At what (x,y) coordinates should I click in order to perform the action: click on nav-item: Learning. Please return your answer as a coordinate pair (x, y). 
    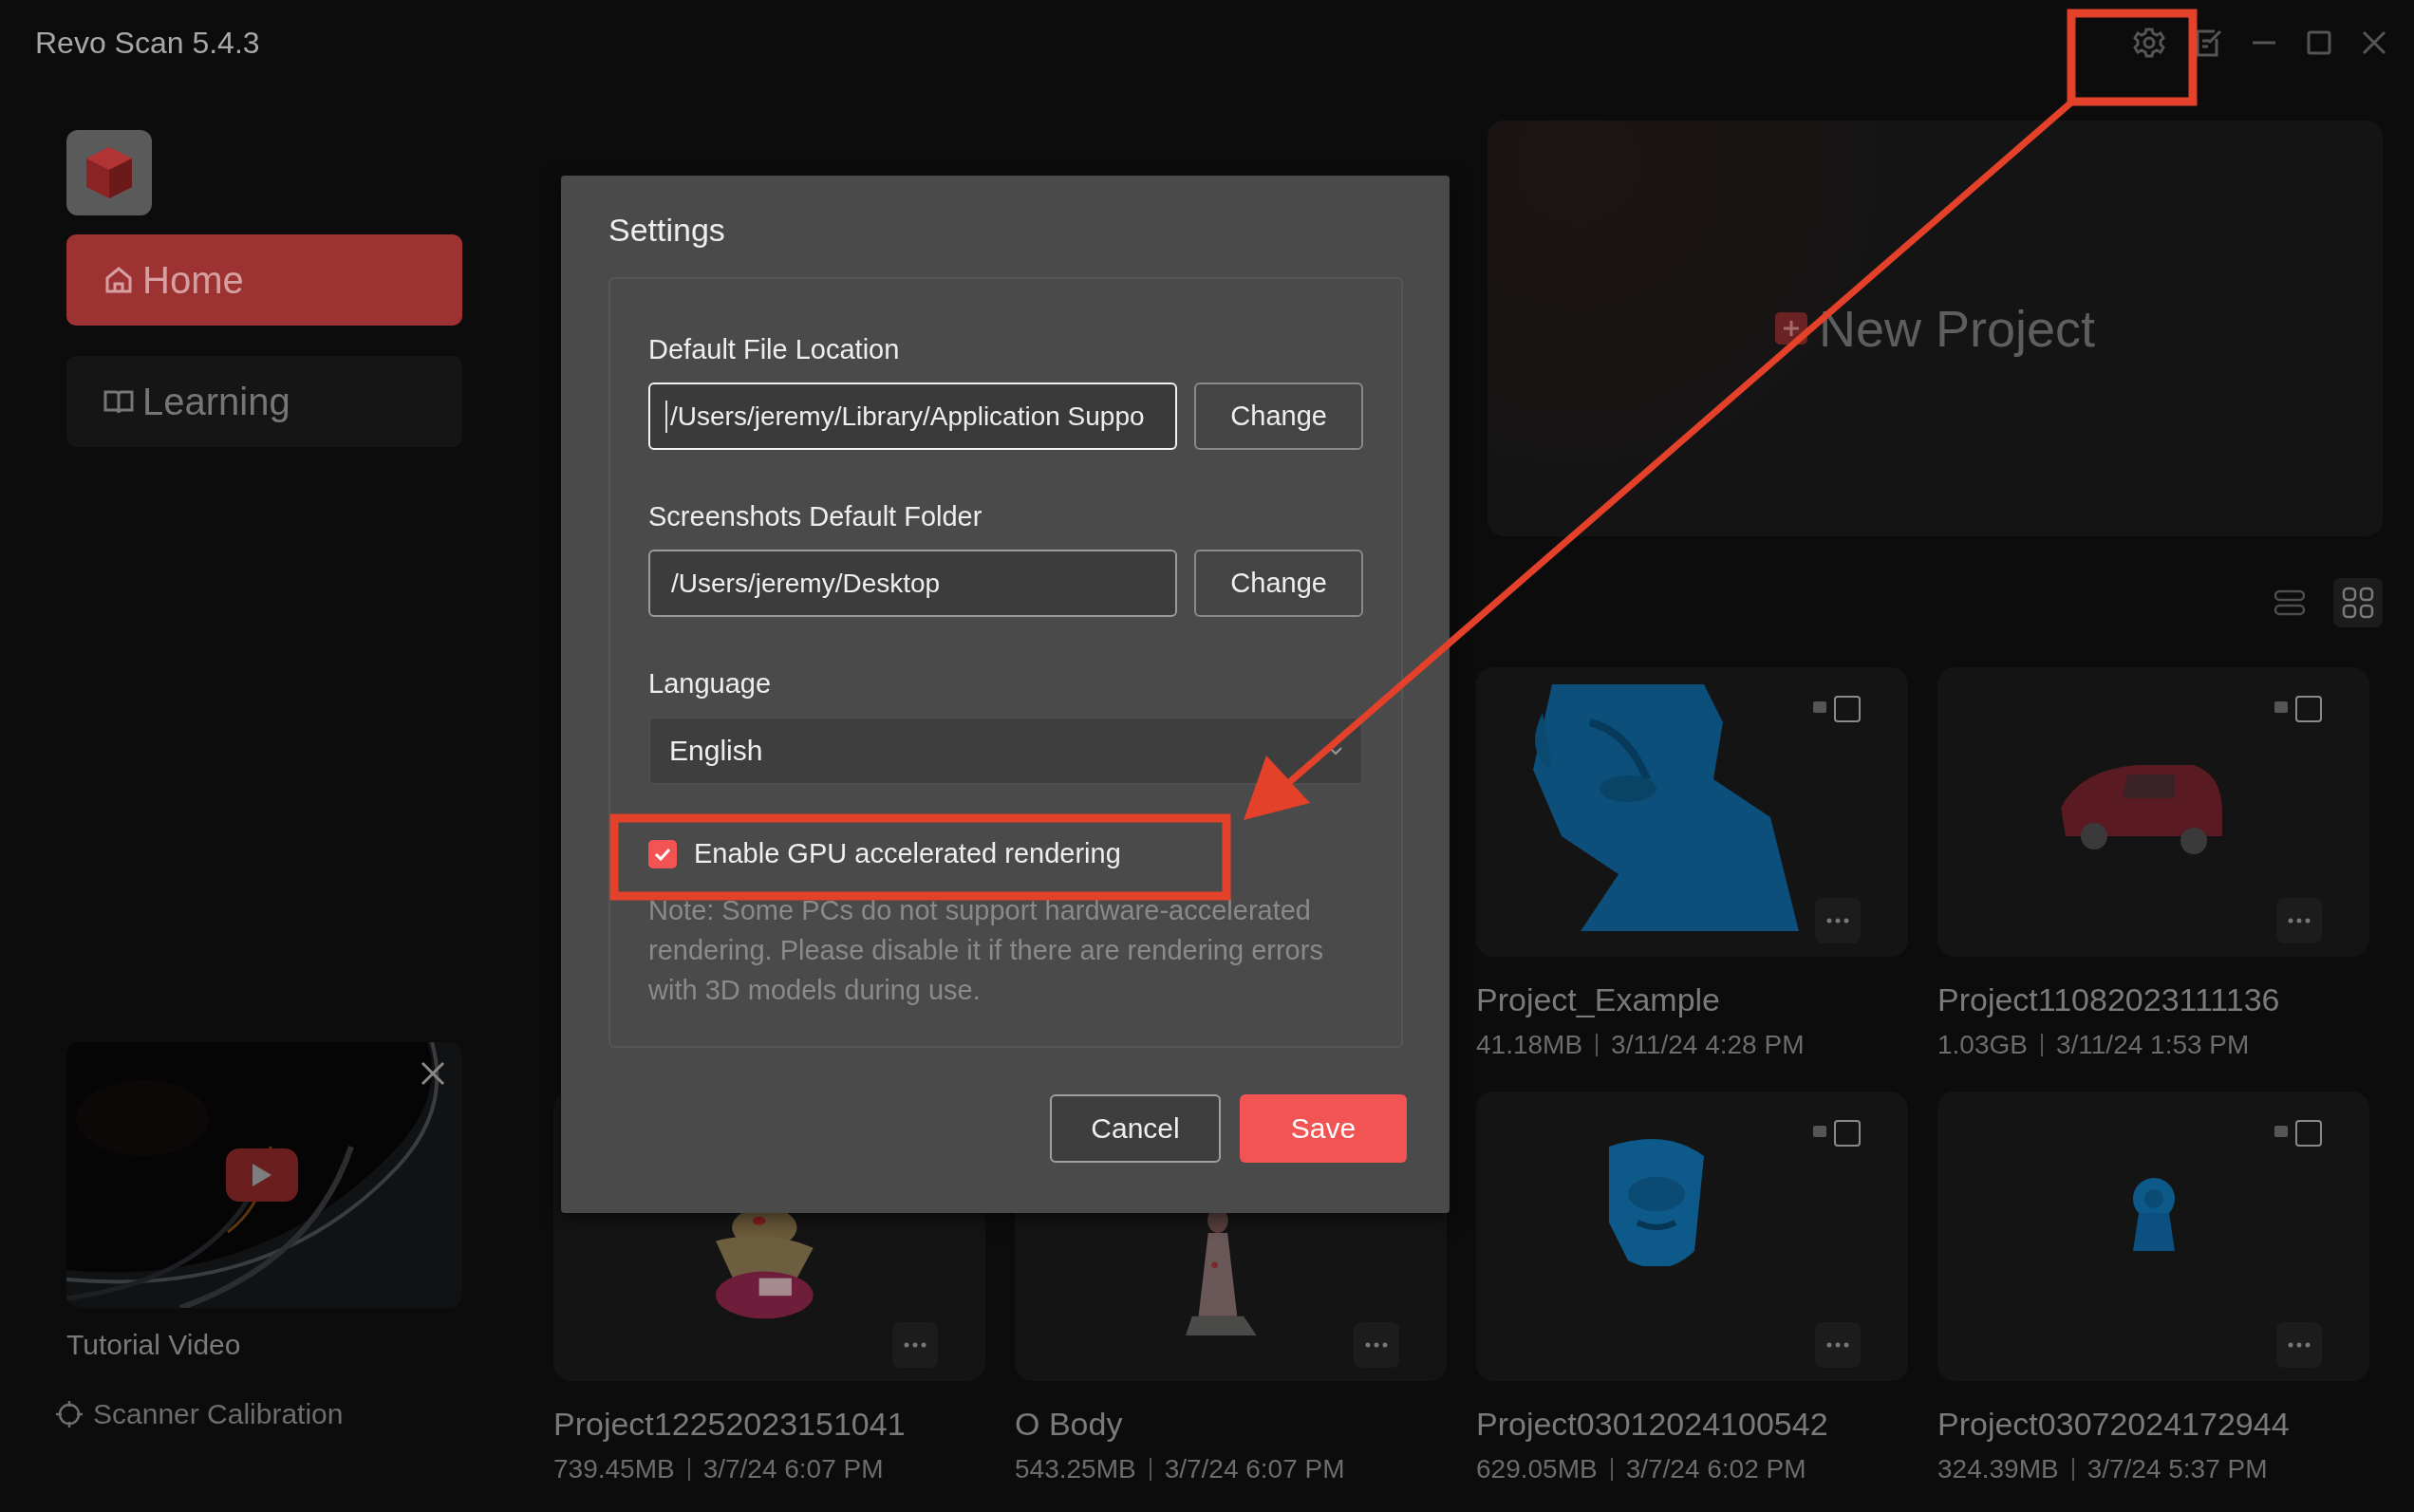
    Looking at the image, I should click on (264, 402).